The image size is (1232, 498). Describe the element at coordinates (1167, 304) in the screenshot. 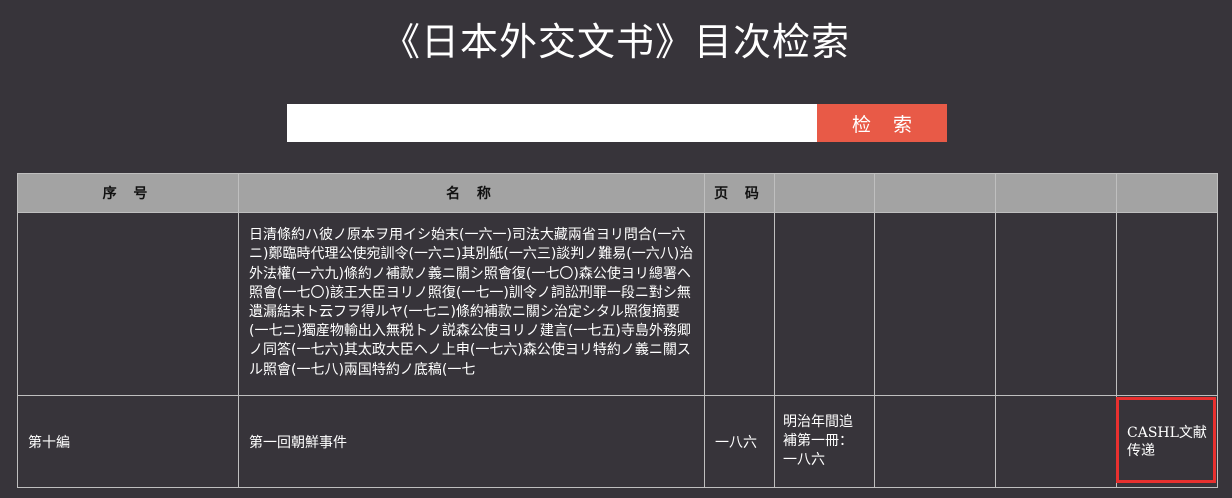

I see `cell-link` at that location.